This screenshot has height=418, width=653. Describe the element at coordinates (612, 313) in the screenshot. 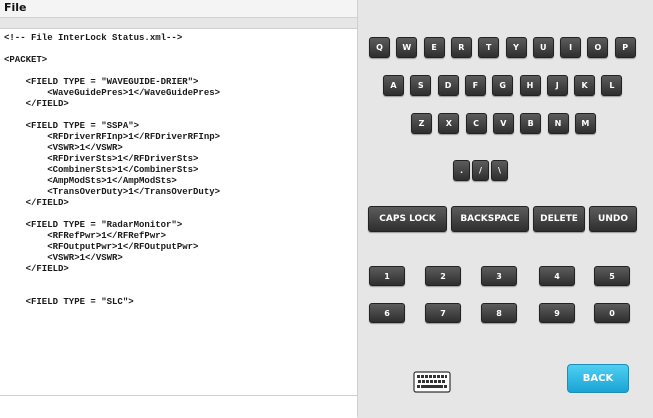

I see `key-0: 0` at that location.